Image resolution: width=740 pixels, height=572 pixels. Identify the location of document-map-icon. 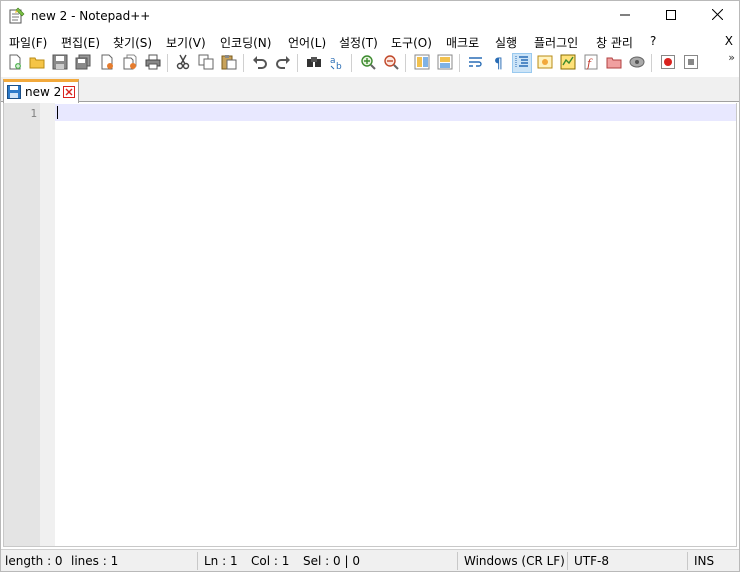
(568, 63).